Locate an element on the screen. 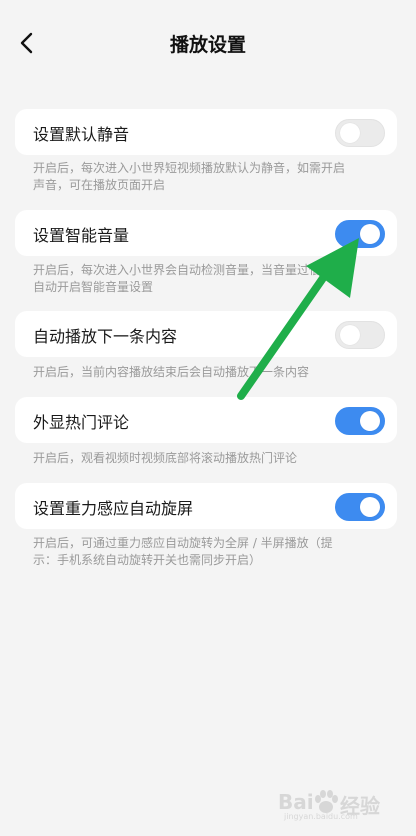 Image resolution: width=416 pixels, height=836 pixels. page-title: 播放设置 is located at coordinates (207, 45).